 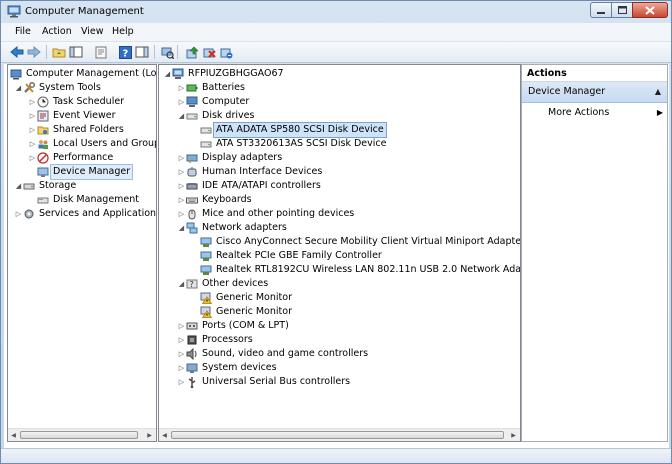 I want to click on scan-hardware-icon, so click(x=167, y=52).